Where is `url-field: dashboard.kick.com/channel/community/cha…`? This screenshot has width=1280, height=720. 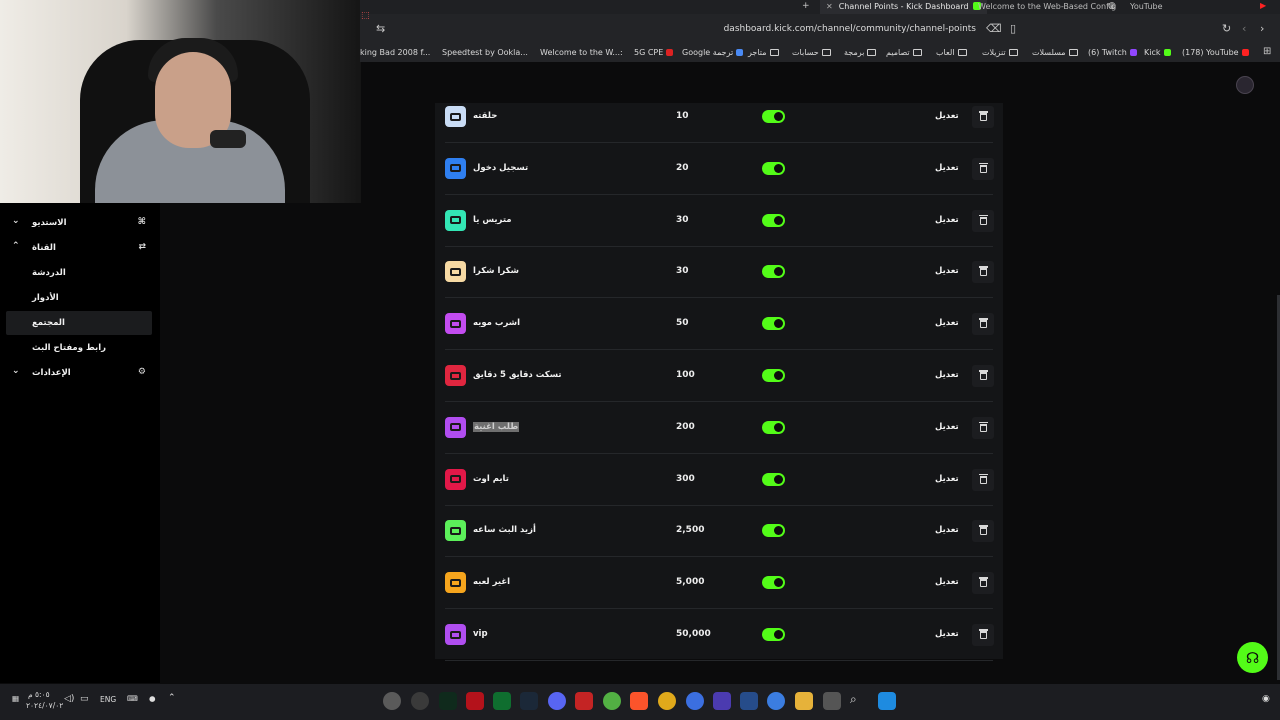
url-field: dashboard.kick.com/channel/community/cha… is located at coordinates (850, 29).